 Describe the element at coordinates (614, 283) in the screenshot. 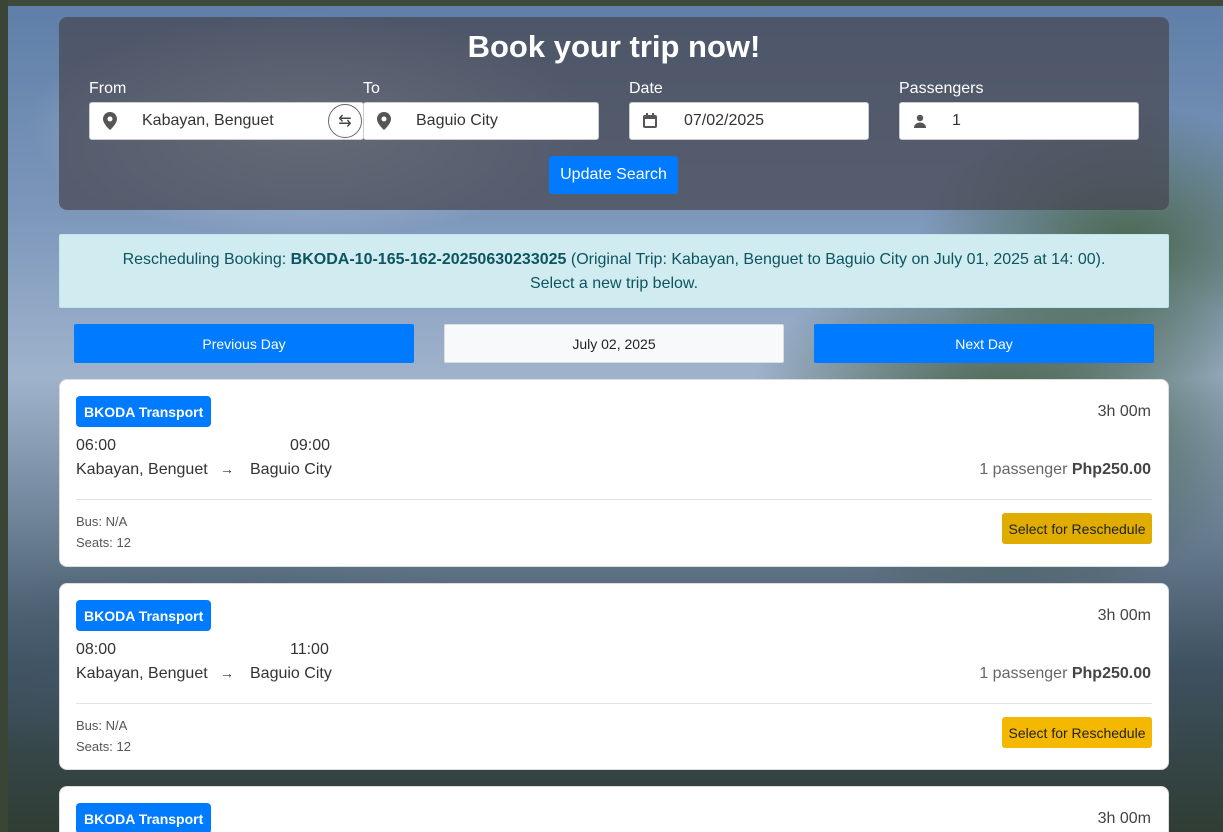

I see `alert-instruction: Select a new trip below.` at that location.